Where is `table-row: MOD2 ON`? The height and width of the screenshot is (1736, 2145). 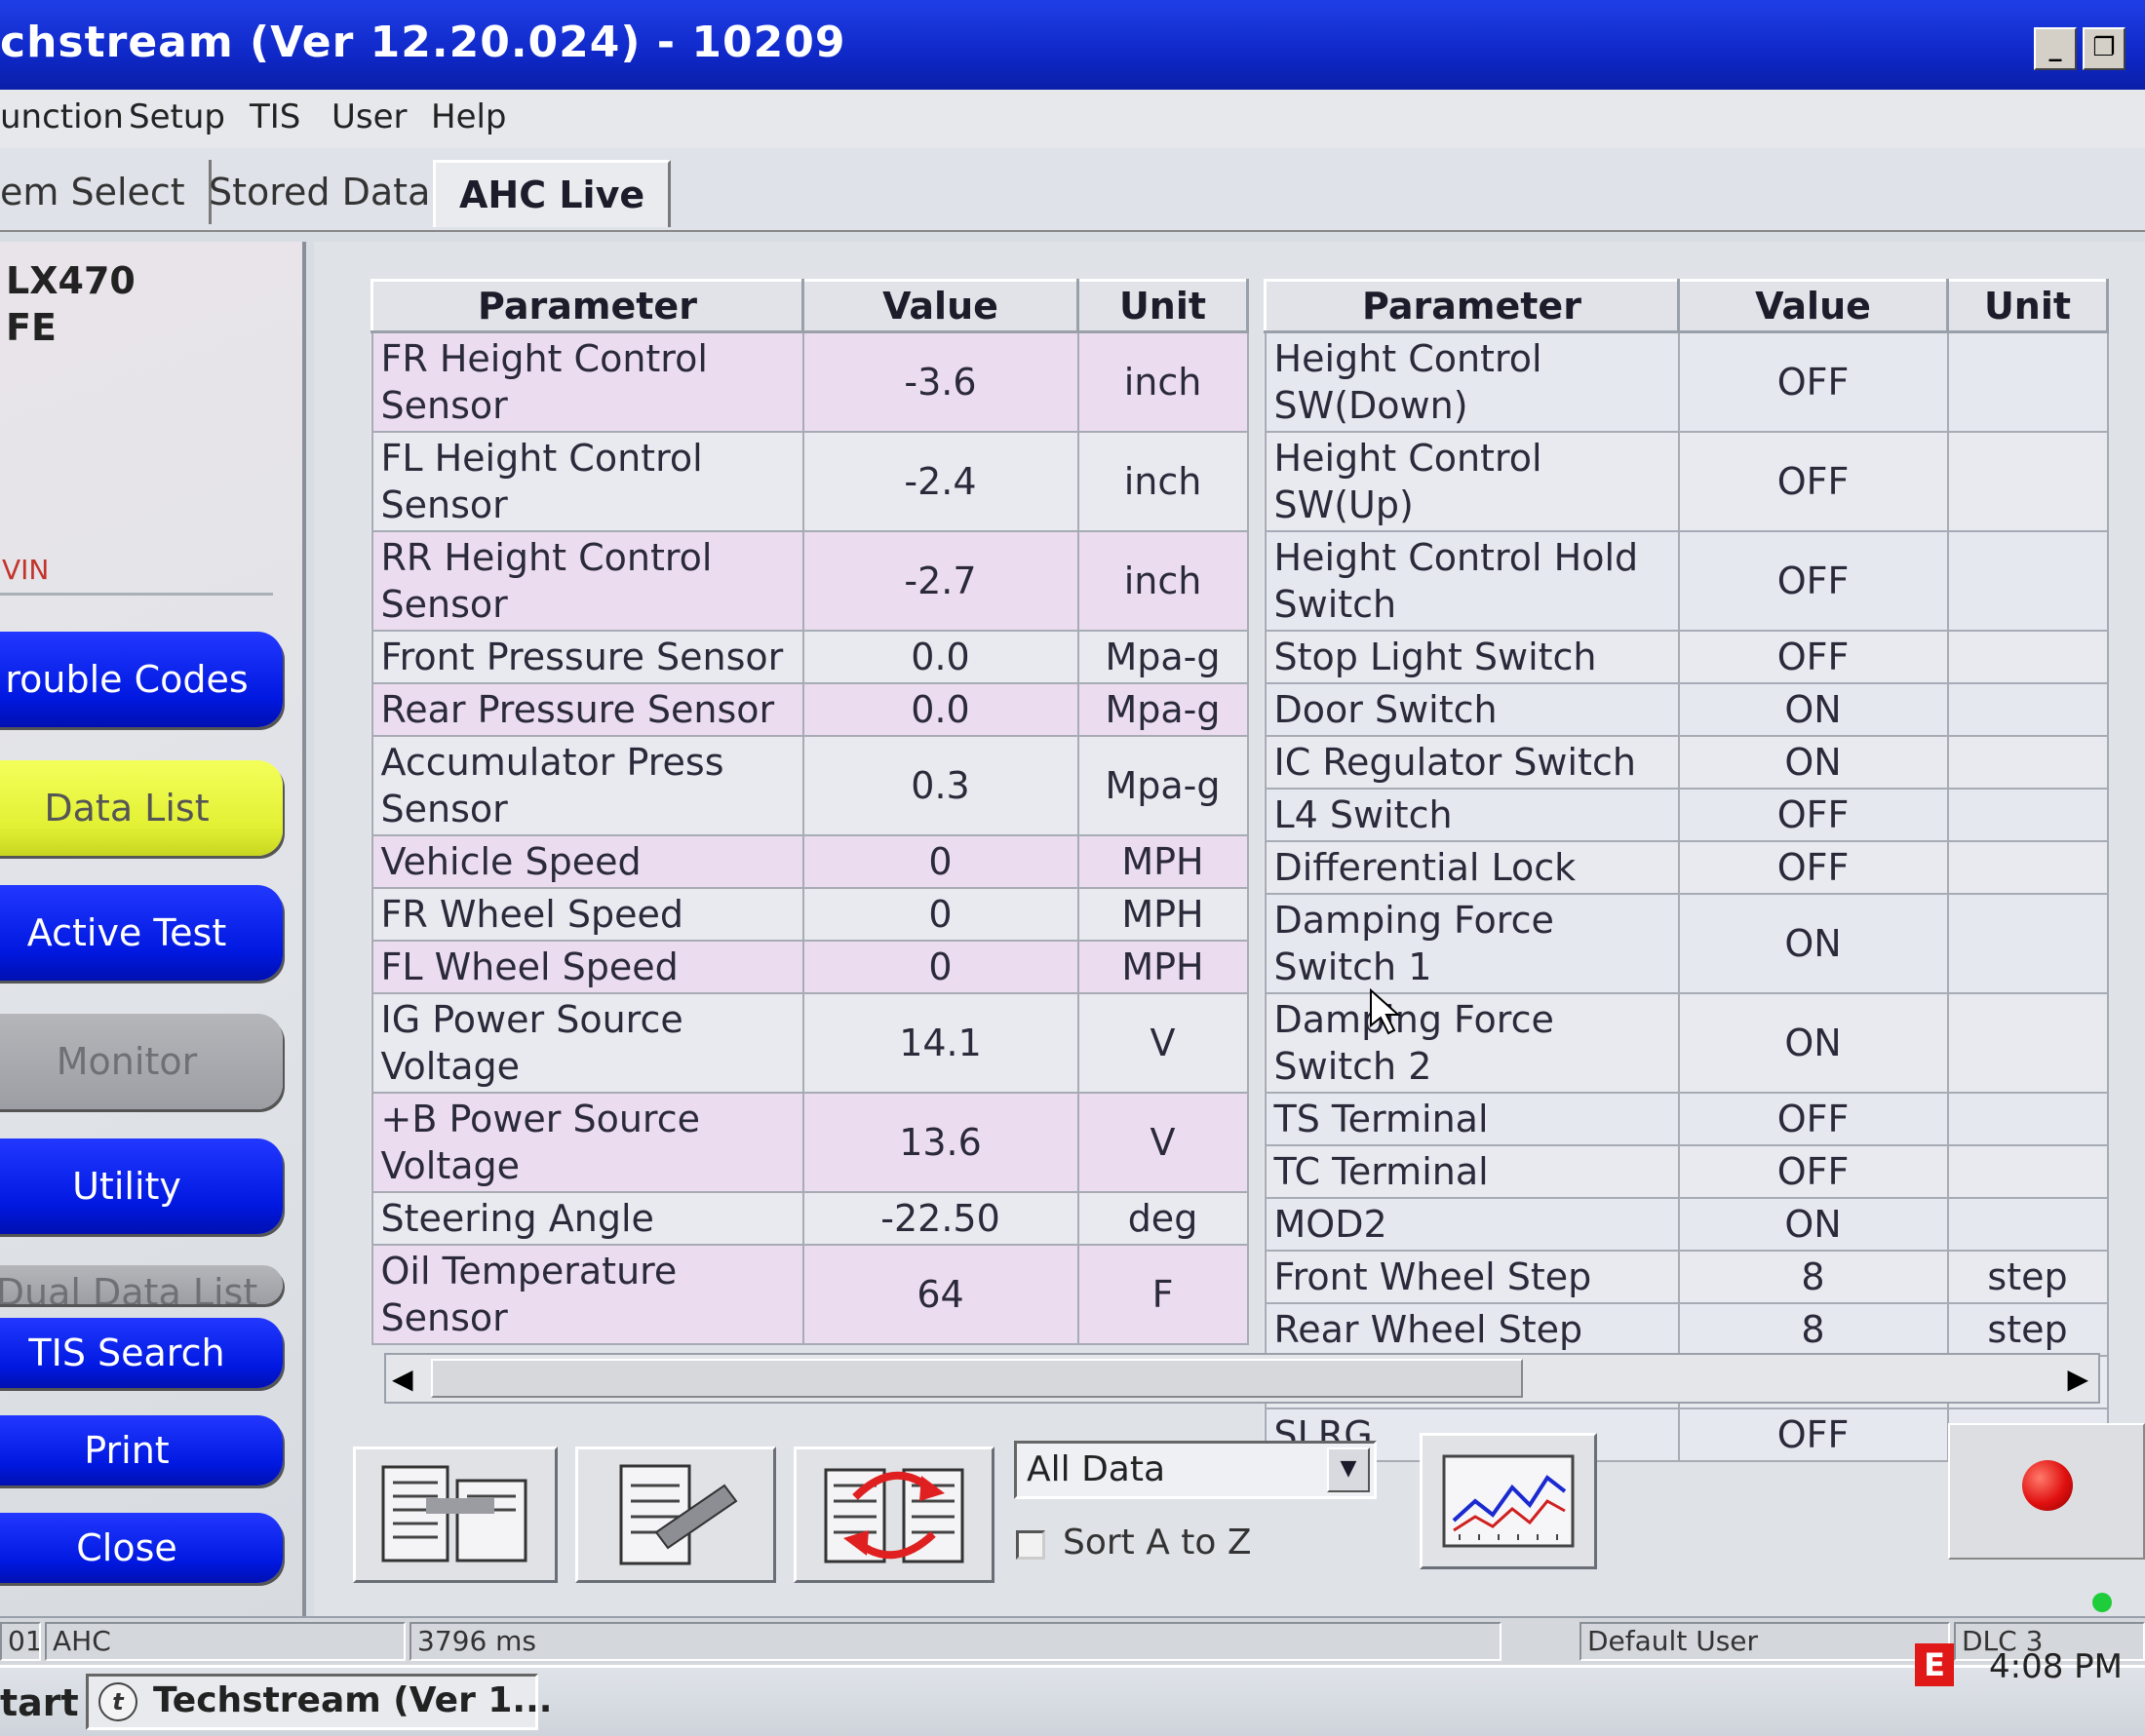 table-row: MOD2 ON is located at coordinates (1686, 1224).